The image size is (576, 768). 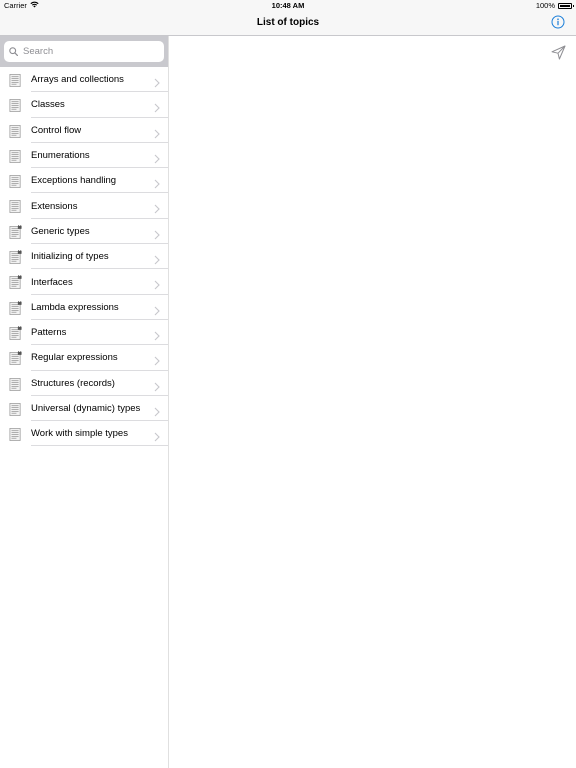 I want to click on topic-item: Work with simple types, so click(x=84, y=434).